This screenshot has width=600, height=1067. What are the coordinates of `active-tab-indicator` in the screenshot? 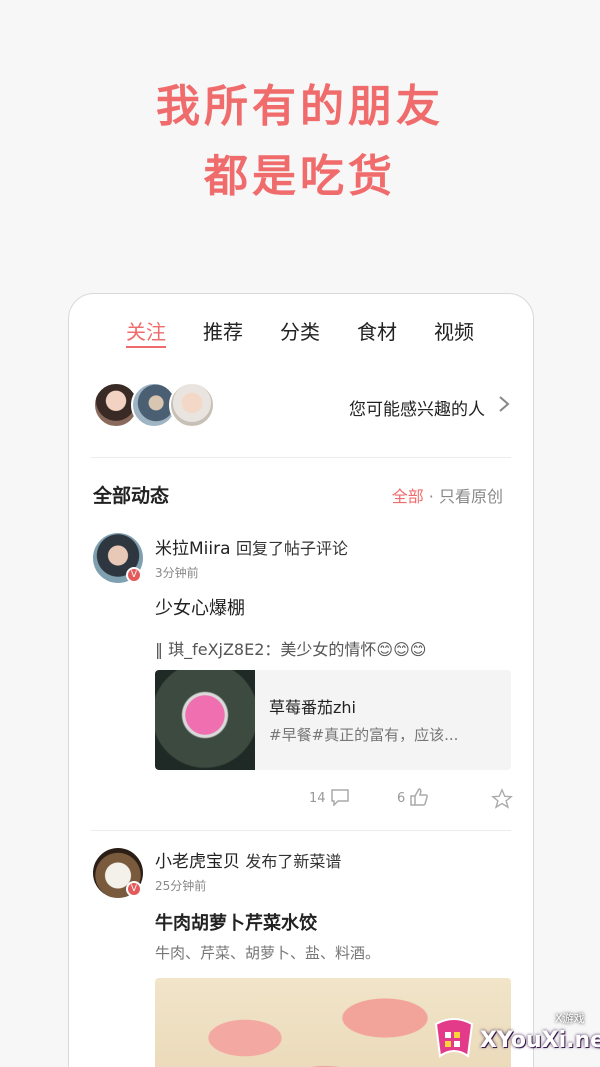 It's located at (146, 347).